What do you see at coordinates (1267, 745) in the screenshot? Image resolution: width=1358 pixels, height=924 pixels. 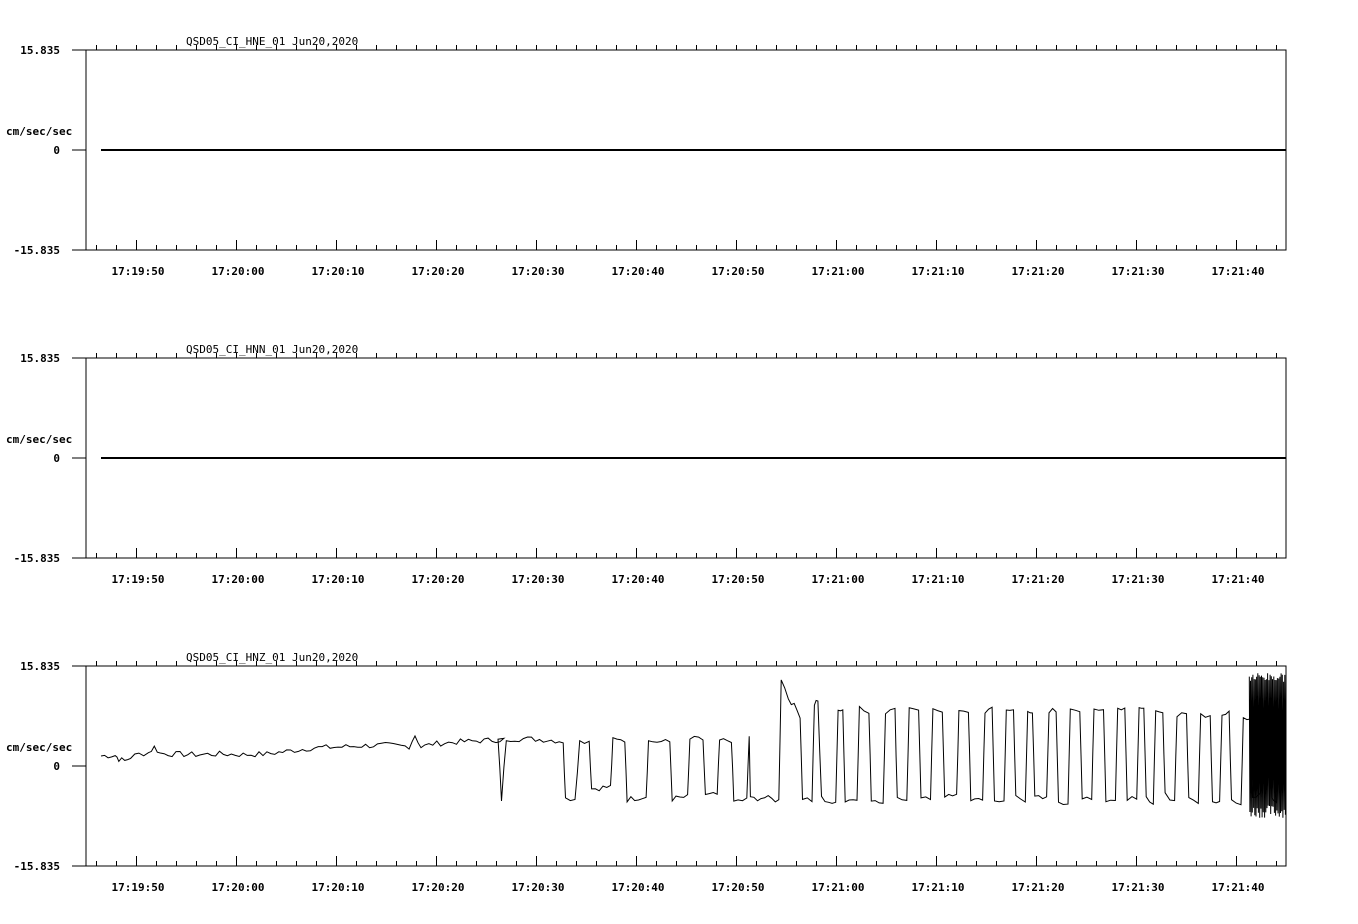 I see `series-burst` at bounding box center [1267, 745].